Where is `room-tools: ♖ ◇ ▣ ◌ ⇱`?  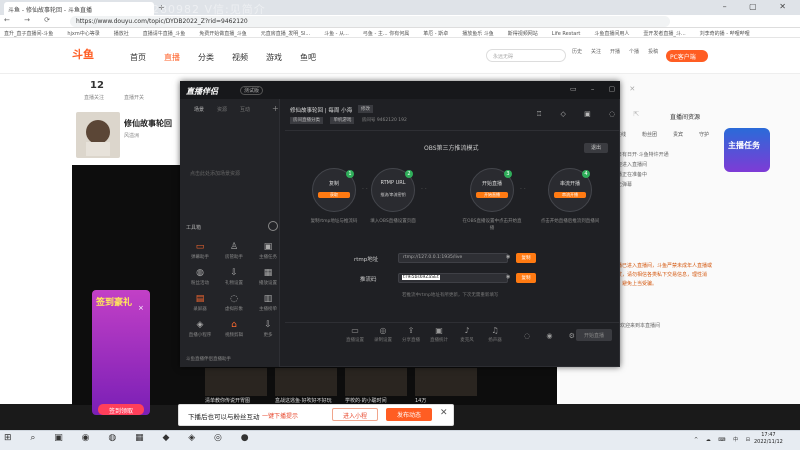
room-tools: ♖ ◇ ▣ ◌ ⇱ is located at coordinates (591, 114).